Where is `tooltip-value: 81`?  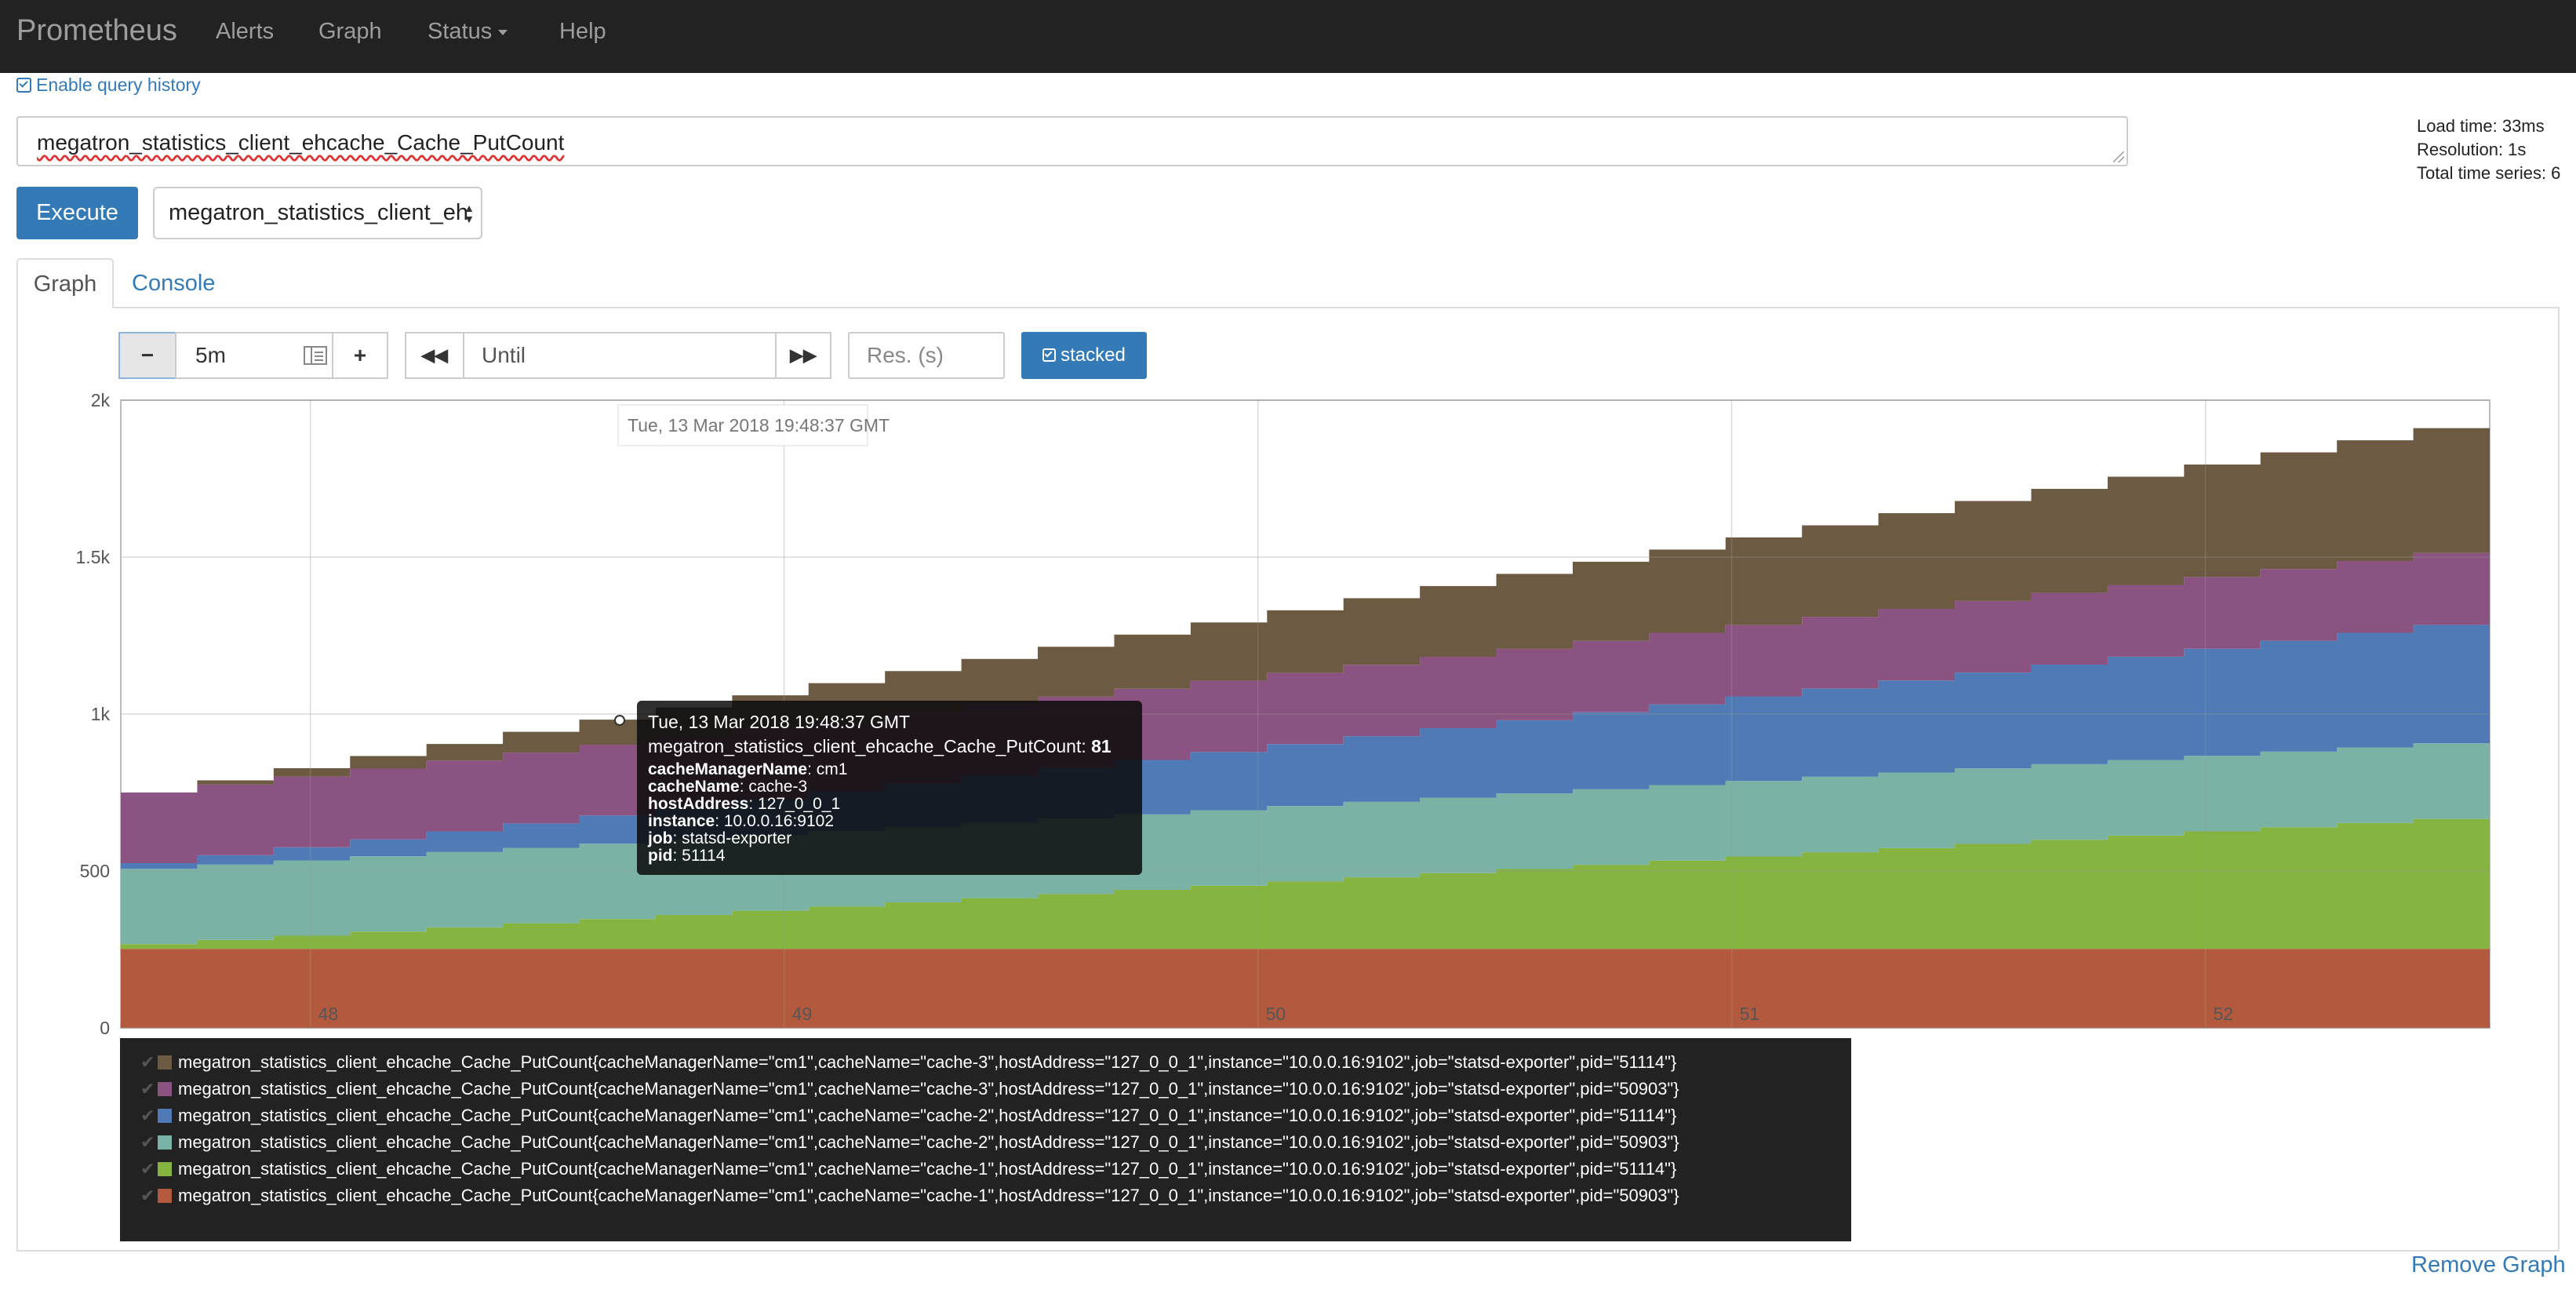
tooltip-value: 81 is located at coordinates (1101, 746).